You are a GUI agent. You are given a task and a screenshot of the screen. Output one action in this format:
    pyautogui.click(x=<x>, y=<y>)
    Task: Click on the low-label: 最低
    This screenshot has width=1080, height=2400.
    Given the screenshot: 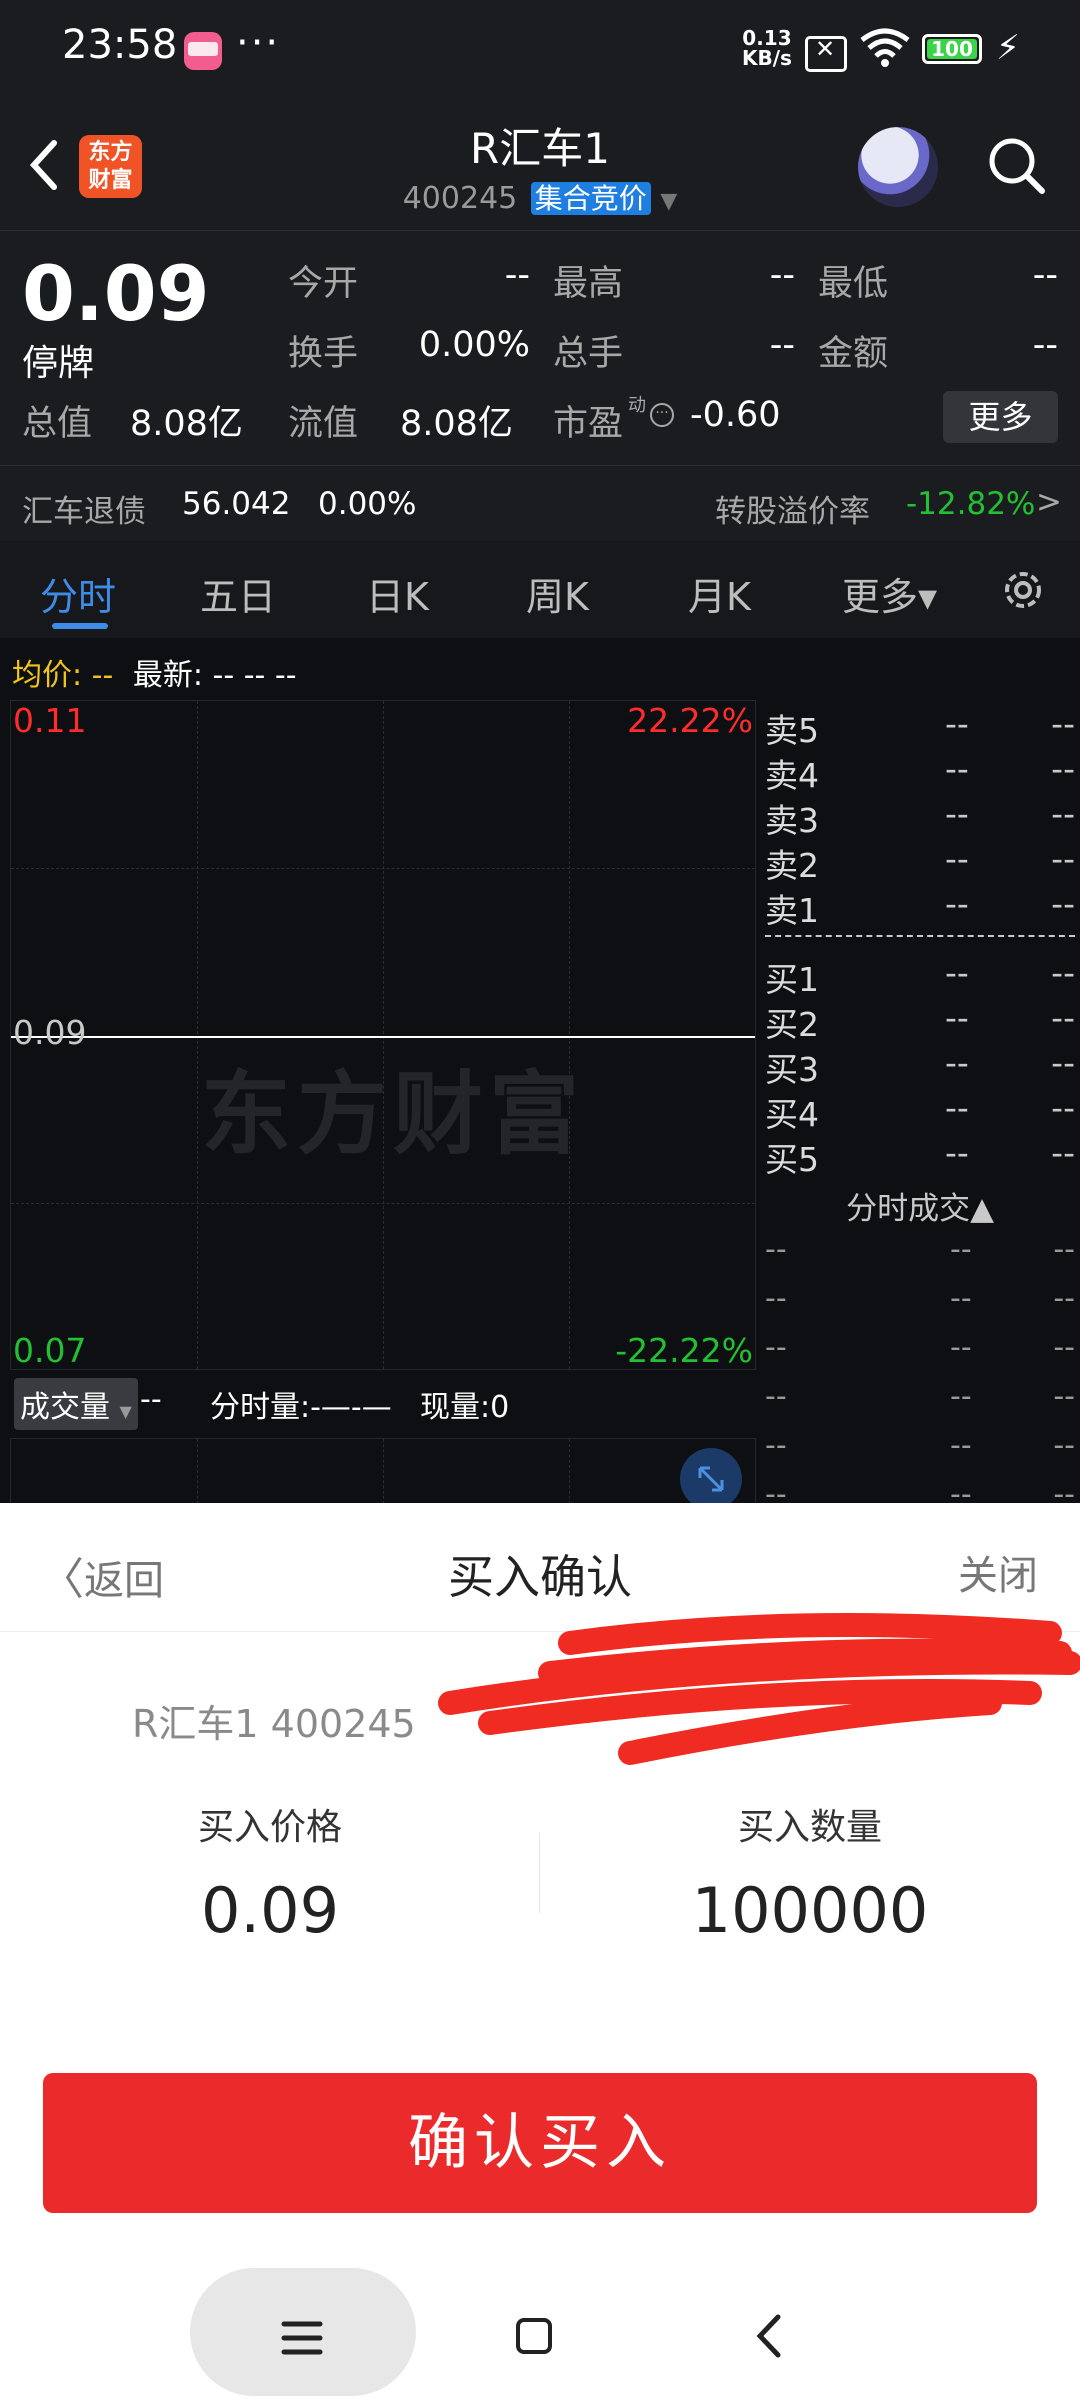 What is the action you would take?
    pyautogui.click(x=853, y=284)
    